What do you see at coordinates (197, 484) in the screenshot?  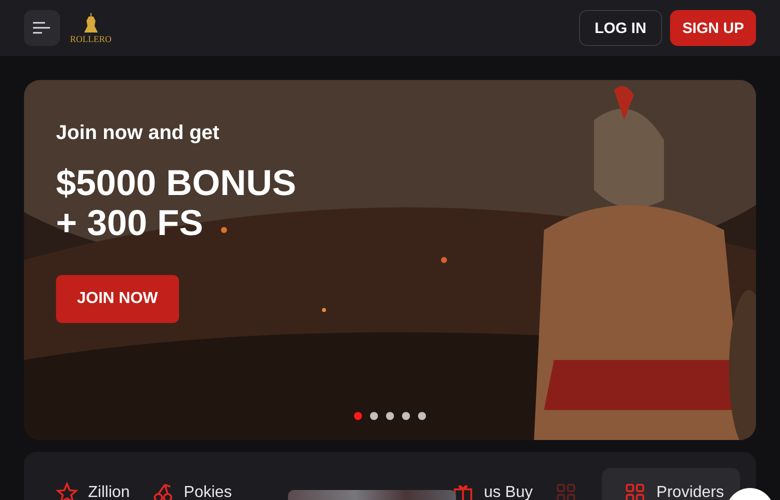 I see `category-tab: Pokies` at bounding box center [197, 484].